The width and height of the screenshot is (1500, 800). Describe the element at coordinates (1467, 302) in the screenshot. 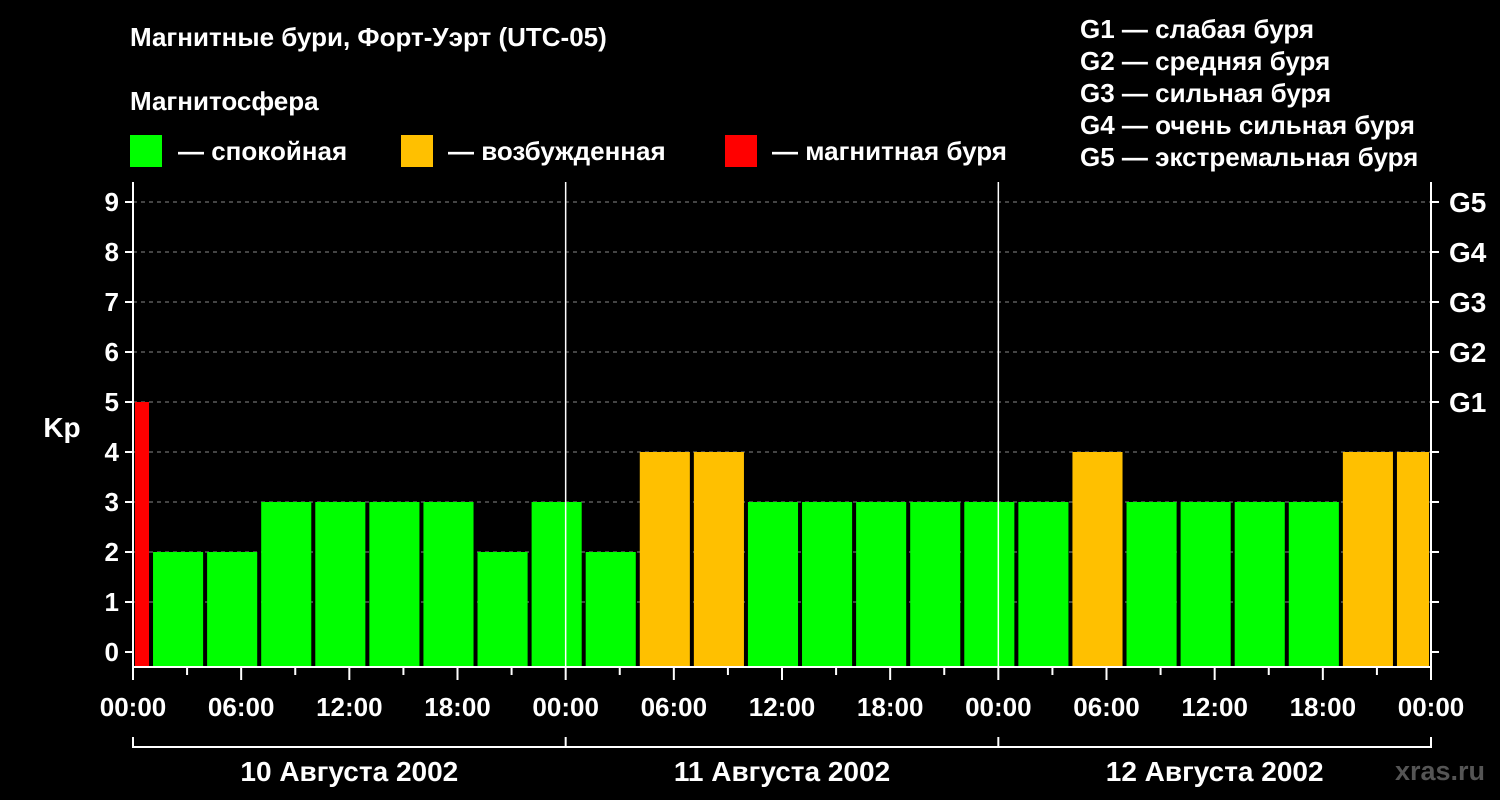

I see `g-scale-label: G3` at that location.